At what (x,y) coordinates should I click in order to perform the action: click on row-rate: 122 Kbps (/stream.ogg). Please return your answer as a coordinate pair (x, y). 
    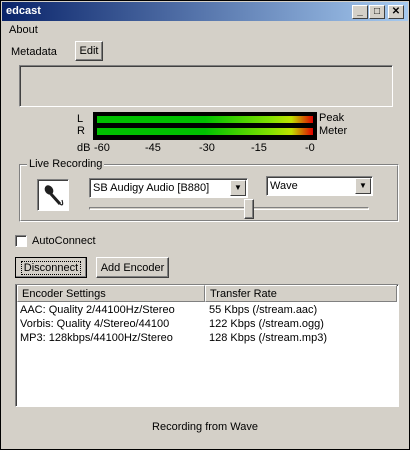
    Looking at the image, I should click on (266, 324).